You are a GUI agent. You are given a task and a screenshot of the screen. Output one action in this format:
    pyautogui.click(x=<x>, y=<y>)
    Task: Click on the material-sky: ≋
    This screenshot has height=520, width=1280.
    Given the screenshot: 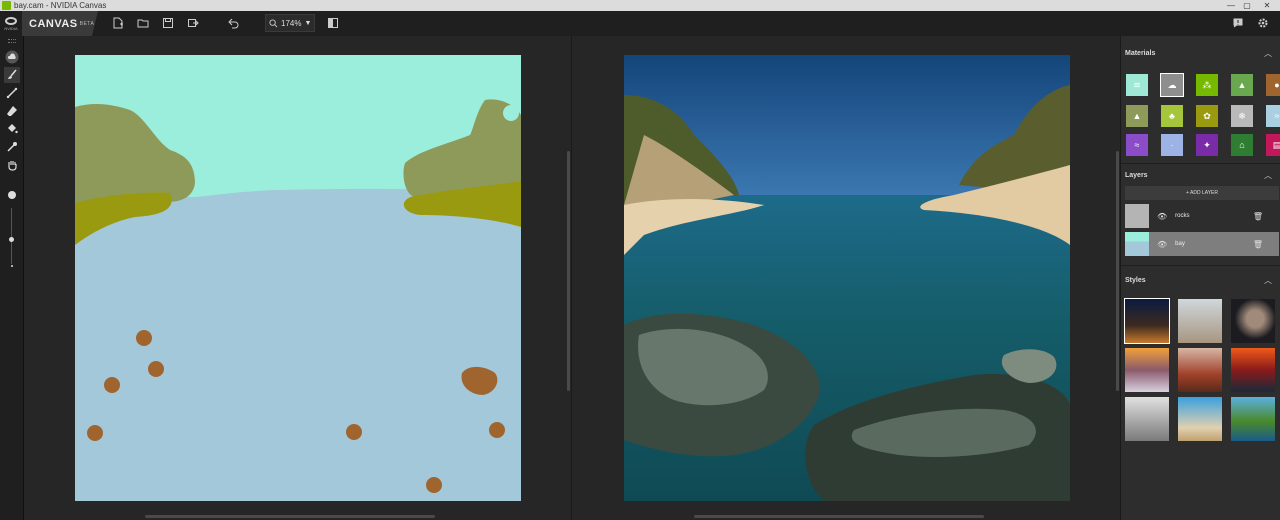 What is the action you would take?
    pyautogui.click(x=1137, y=85)
    